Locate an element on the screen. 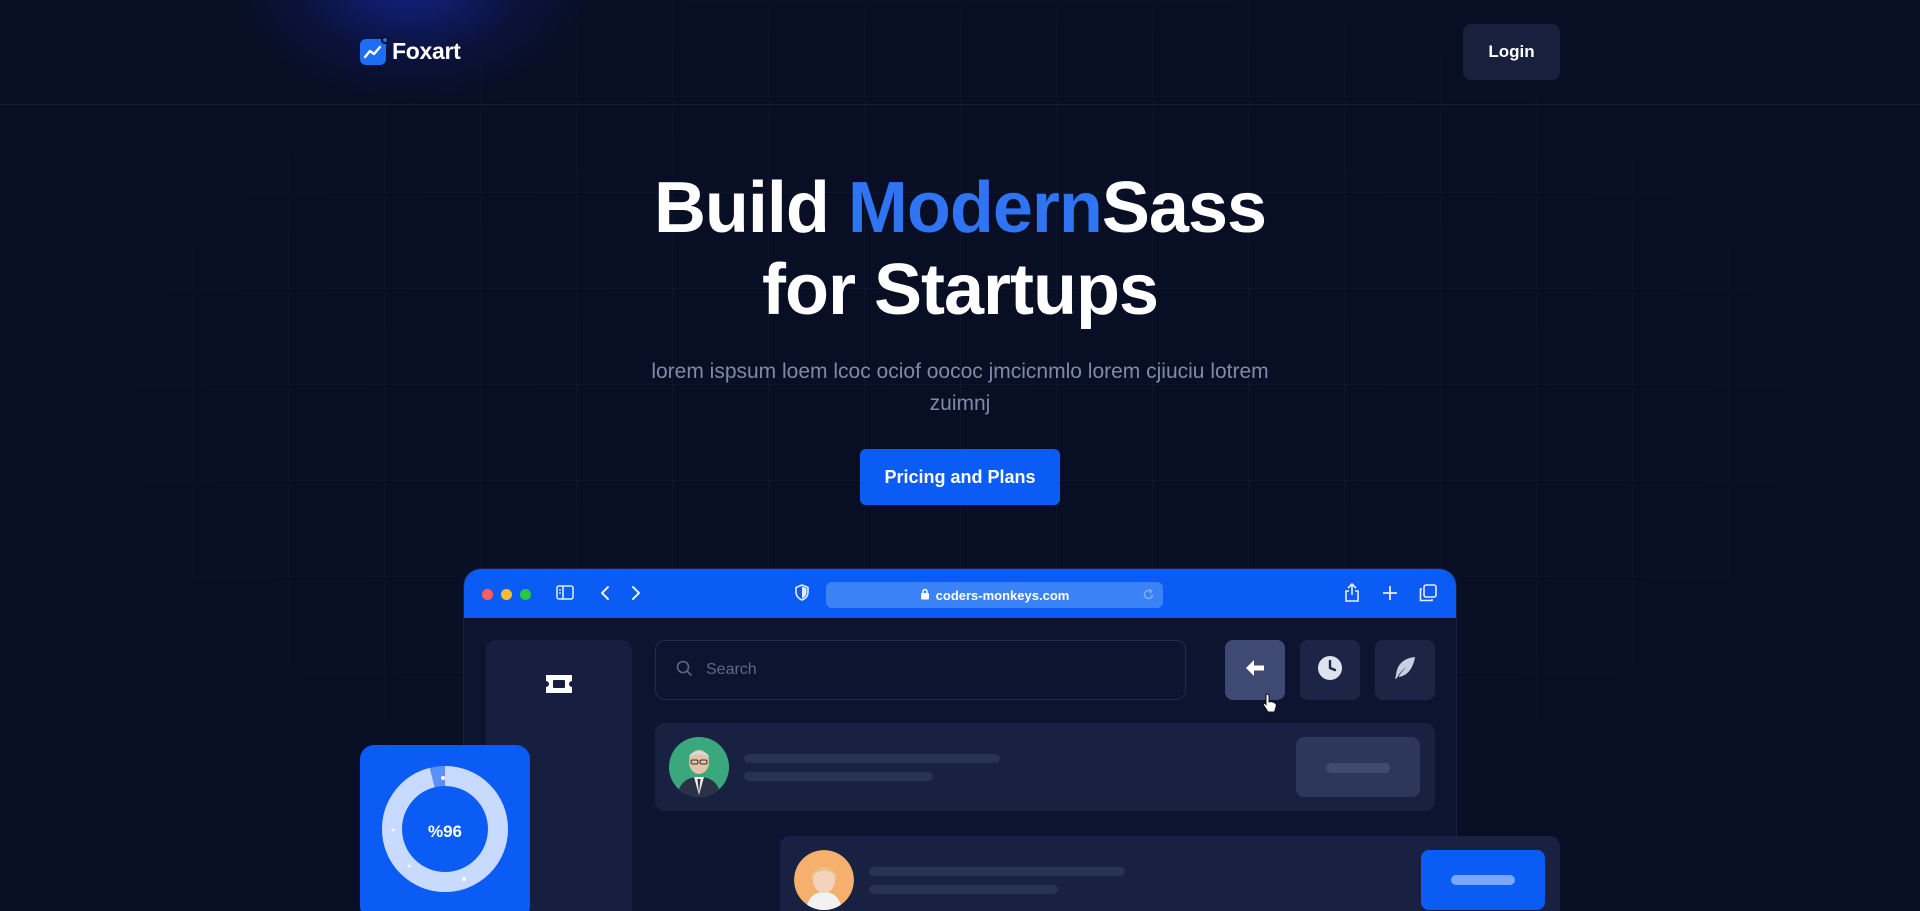 The width and height of the screenshot is (1920, 911). search-field: Search is located at coordinates (920, 670).